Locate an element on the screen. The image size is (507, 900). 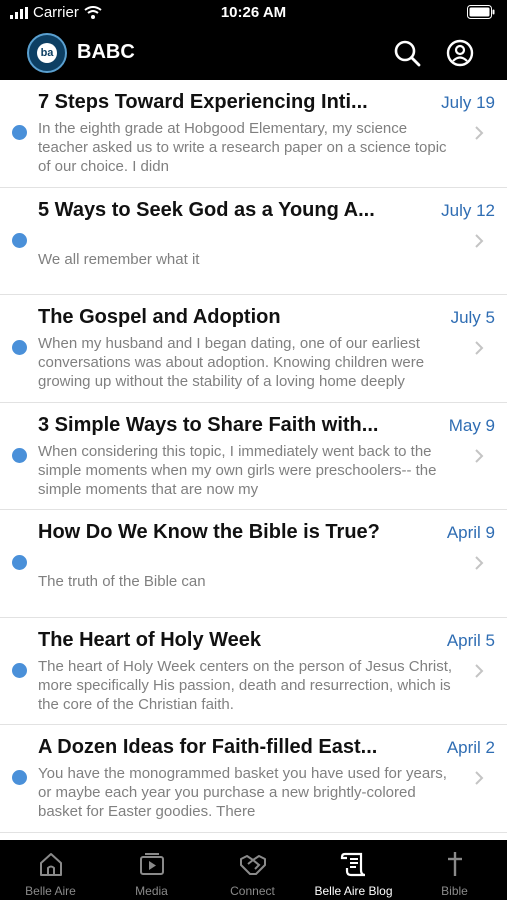
cross-icon is located at coordinates (455, 864).